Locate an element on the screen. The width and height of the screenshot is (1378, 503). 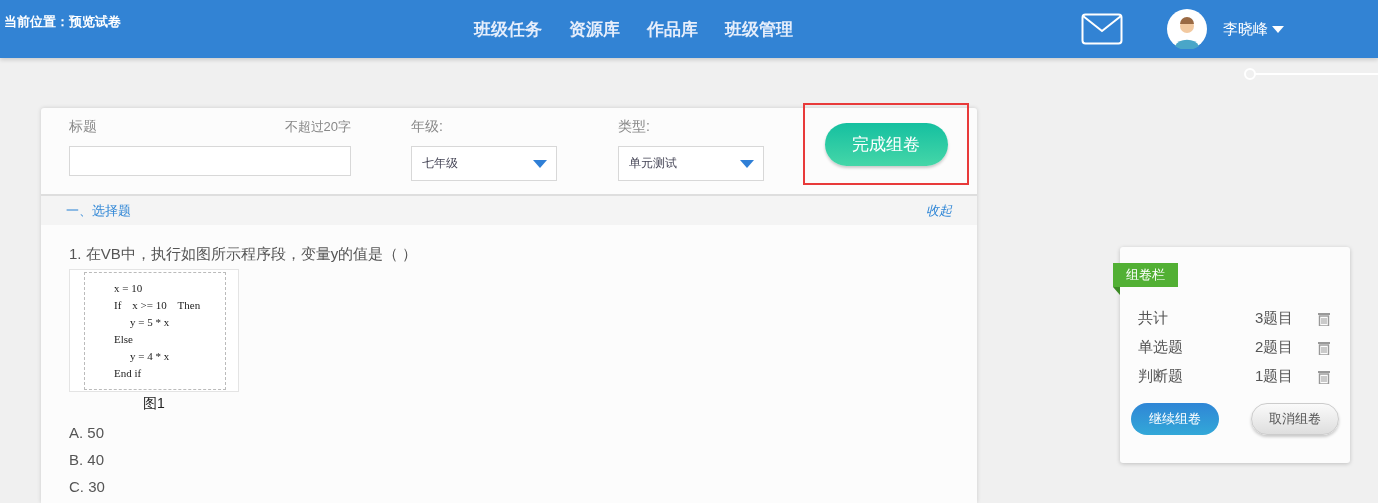
row-label: 判断题 is located at coordinates (1161, 376).